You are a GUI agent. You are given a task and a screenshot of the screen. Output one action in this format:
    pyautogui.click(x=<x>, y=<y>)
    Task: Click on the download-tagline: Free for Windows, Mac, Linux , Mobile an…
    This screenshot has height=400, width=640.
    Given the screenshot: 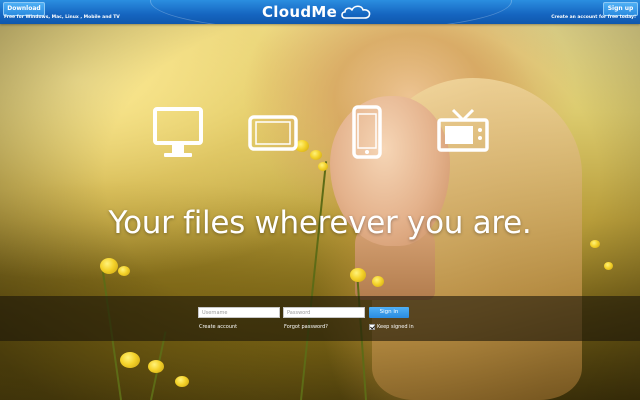 What is the action you would take?
    pyautogui.click(x=62, y=17)
    